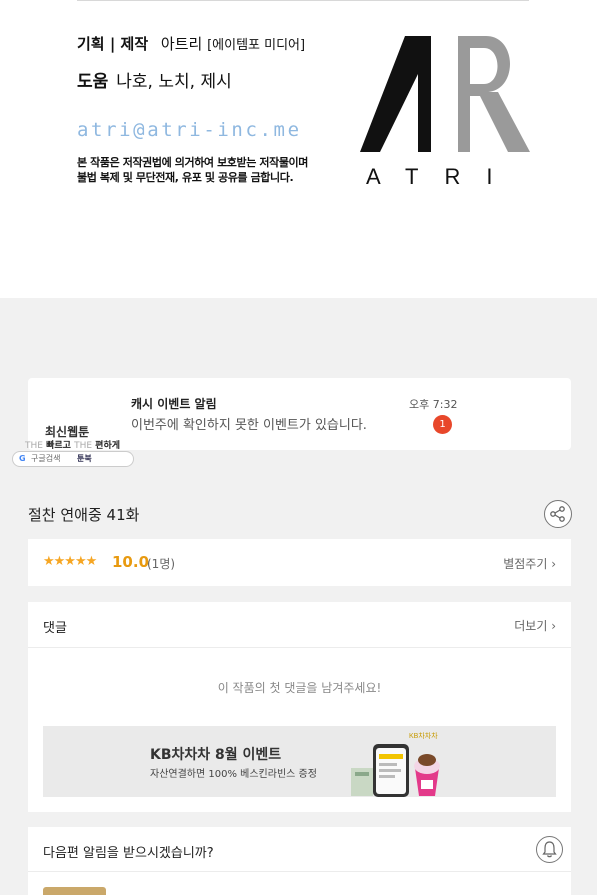 This screenshot has width=597, height=895. I want to click on banner-subtitle: 자산연결하면 100% 베스킨라빈스 증정, so click(233, 774).